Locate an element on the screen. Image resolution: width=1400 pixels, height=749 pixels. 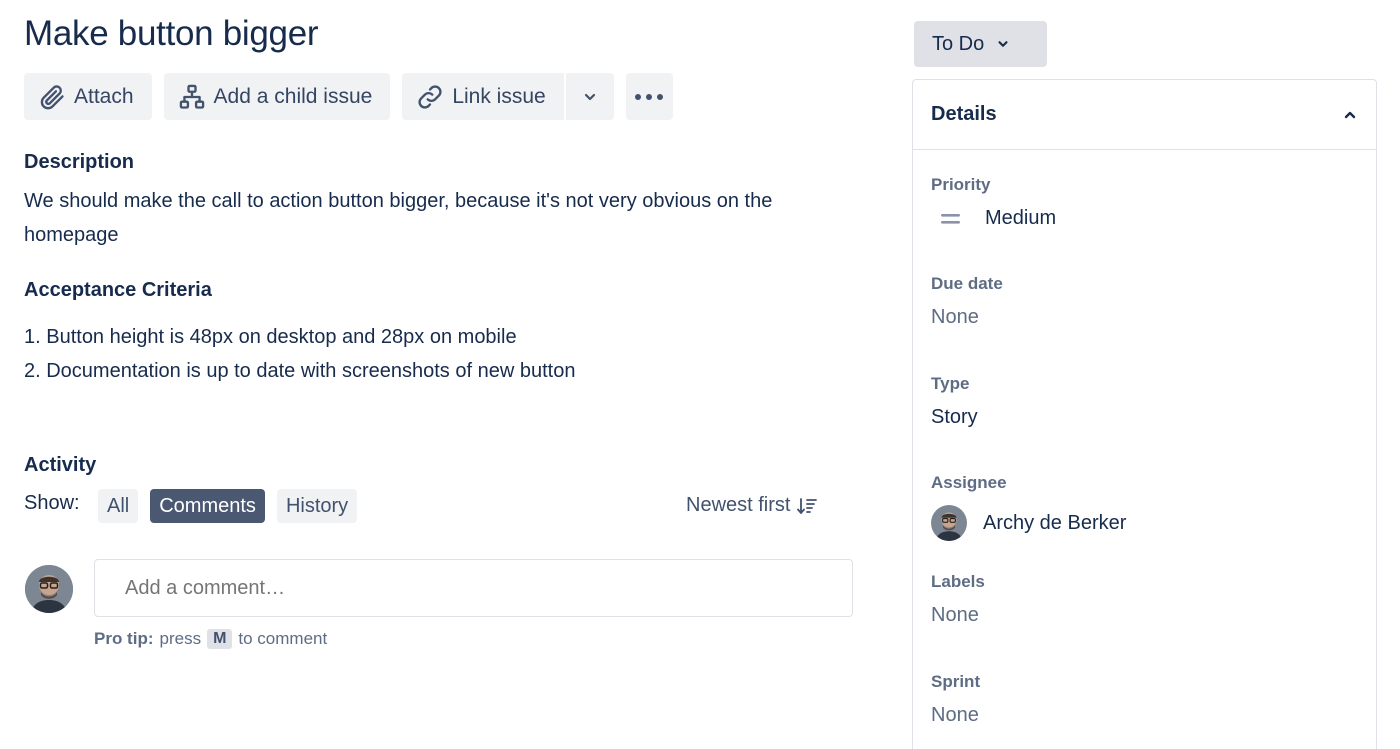
assignee-value: Archy de Berker is located at coordinates (1028, 523).